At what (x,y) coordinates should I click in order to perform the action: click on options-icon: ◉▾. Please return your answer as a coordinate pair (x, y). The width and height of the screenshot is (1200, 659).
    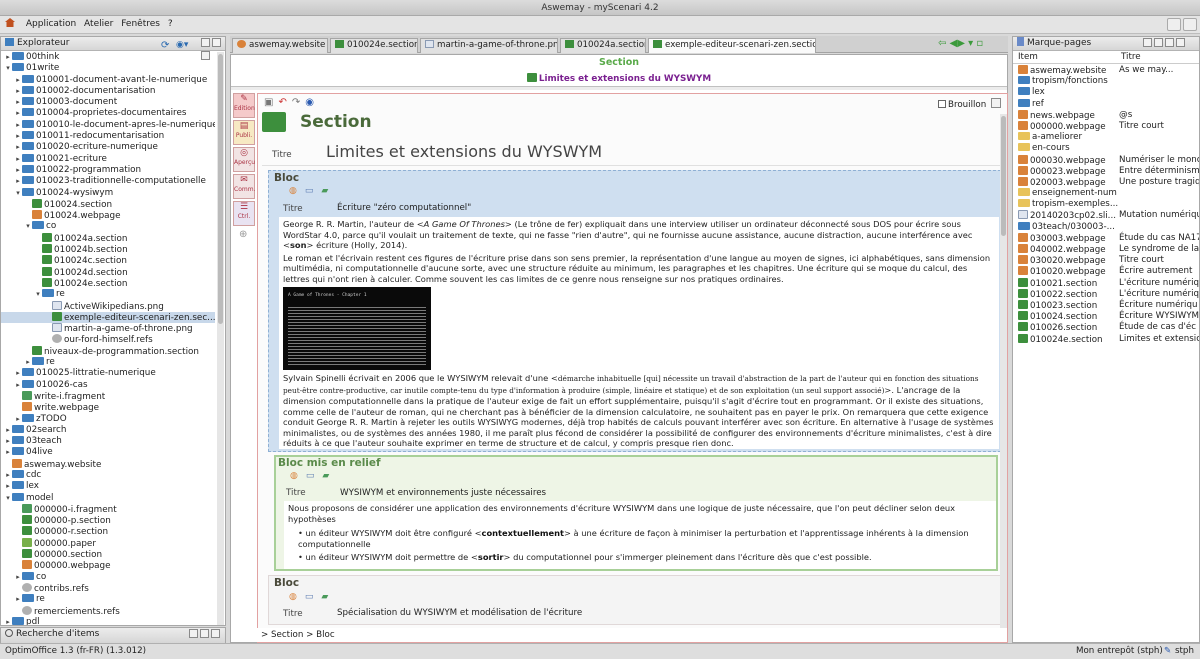
    Looking at the image, I should click on (182, 45).